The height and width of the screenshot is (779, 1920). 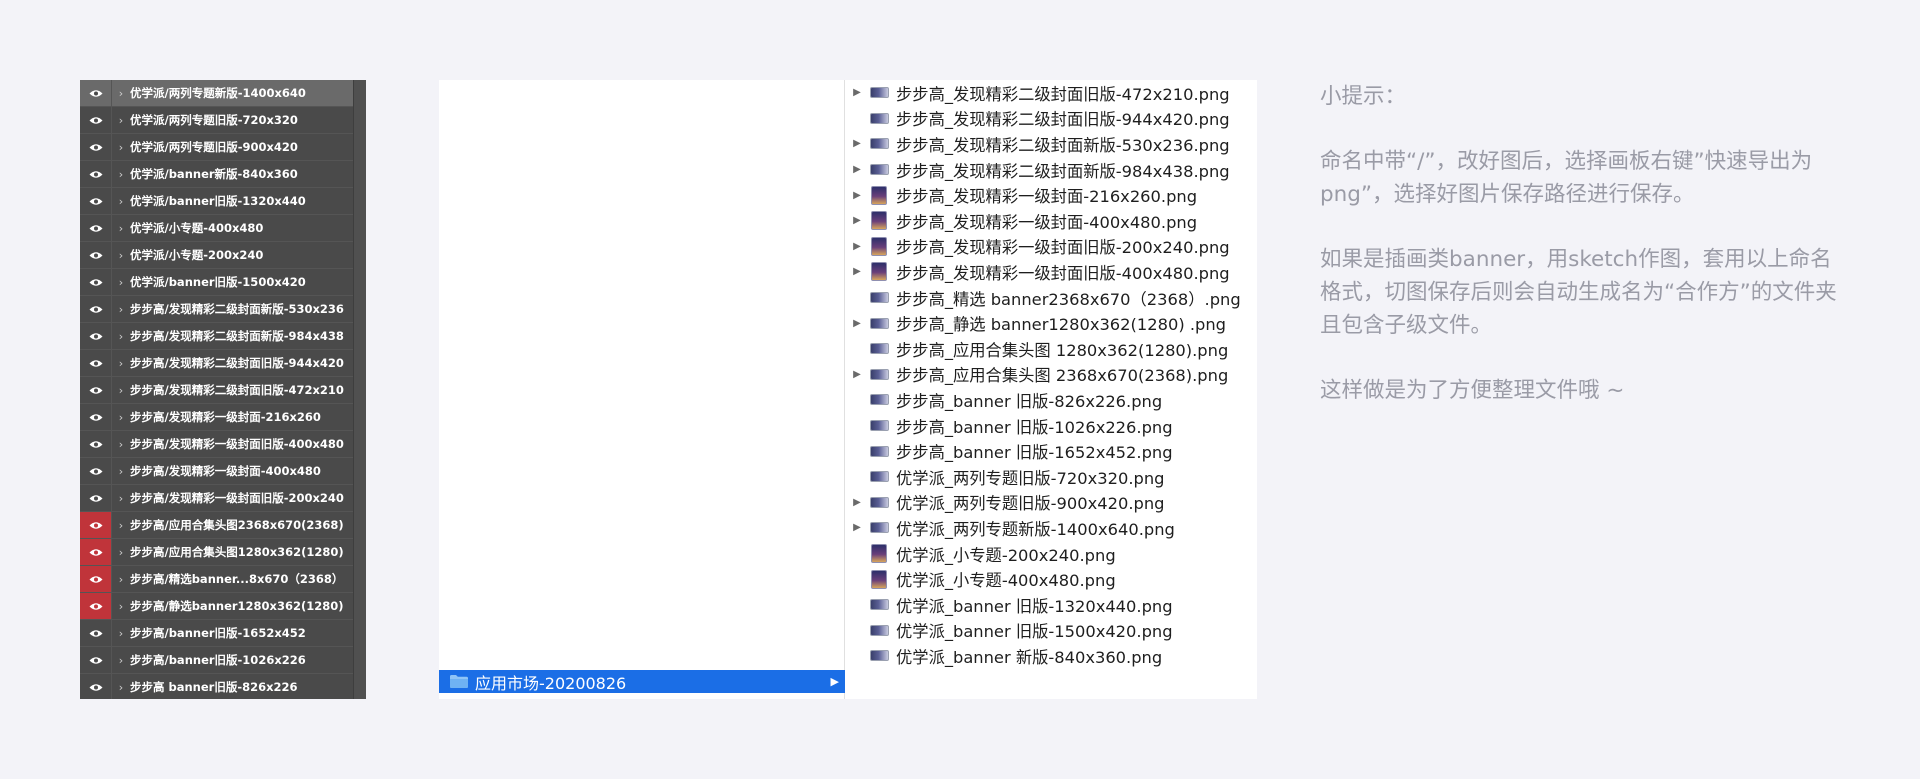 I want to click on file-row: 优学派_小专题-400x480.png, so click(x=1051, y=579).